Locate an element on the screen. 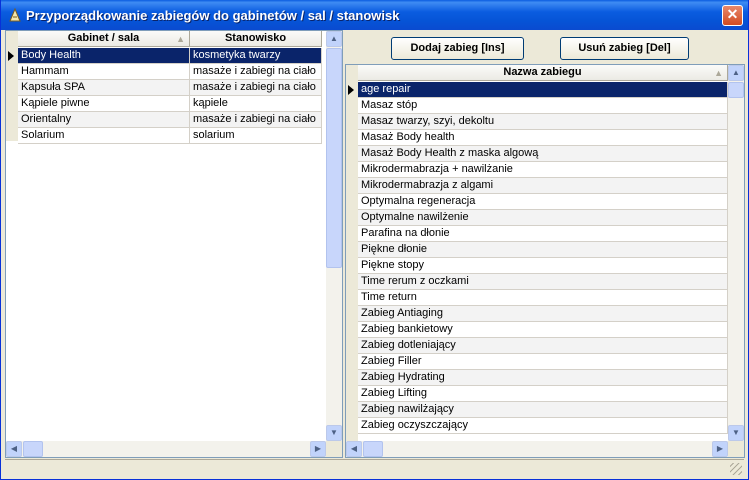 This screenshot has width=749, height=480. treatment-name-cell: Zabieg bankietowy is located at coordinates (543, 330).